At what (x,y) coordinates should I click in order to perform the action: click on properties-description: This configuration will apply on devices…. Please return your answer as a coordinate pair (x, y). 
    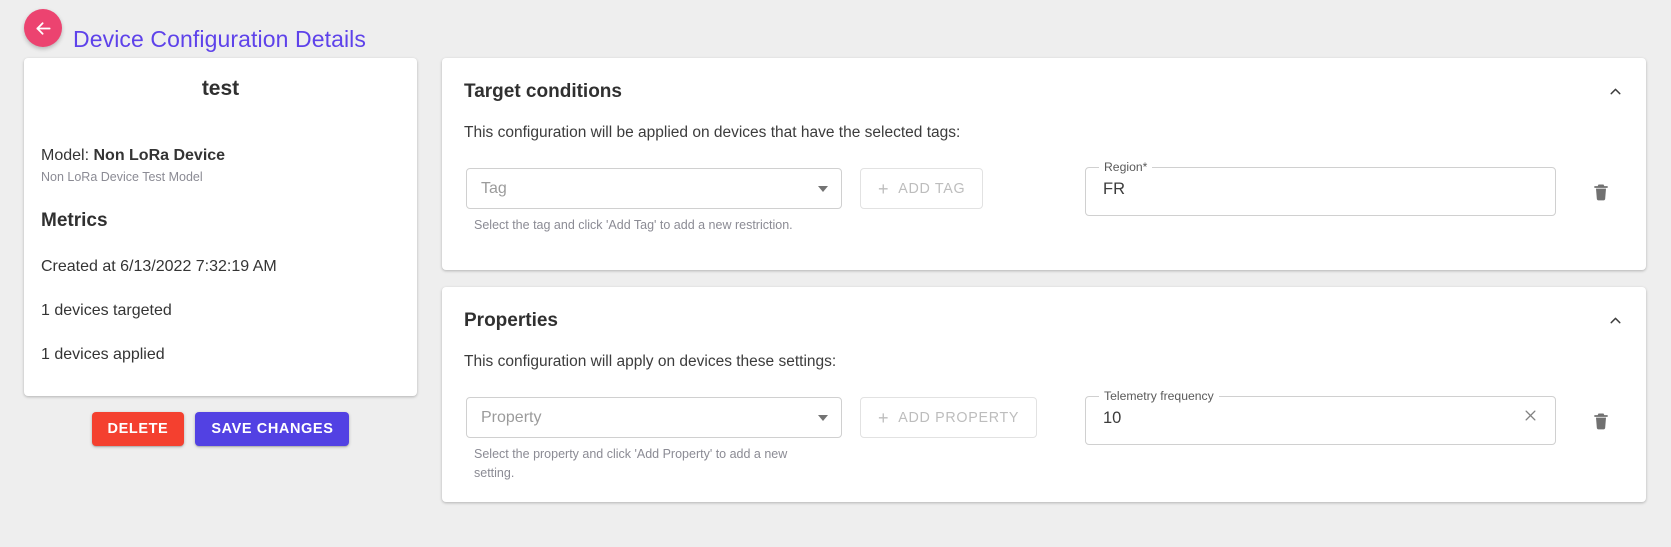
    Looking at the image, I should click on (650, 361).